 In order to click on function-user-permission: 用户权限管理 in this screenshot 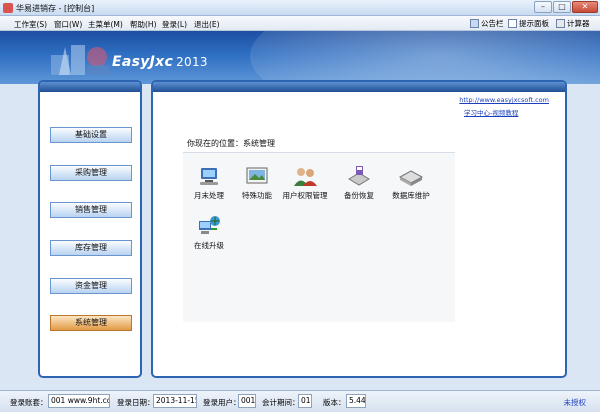, I will do `click(305, 183)`.